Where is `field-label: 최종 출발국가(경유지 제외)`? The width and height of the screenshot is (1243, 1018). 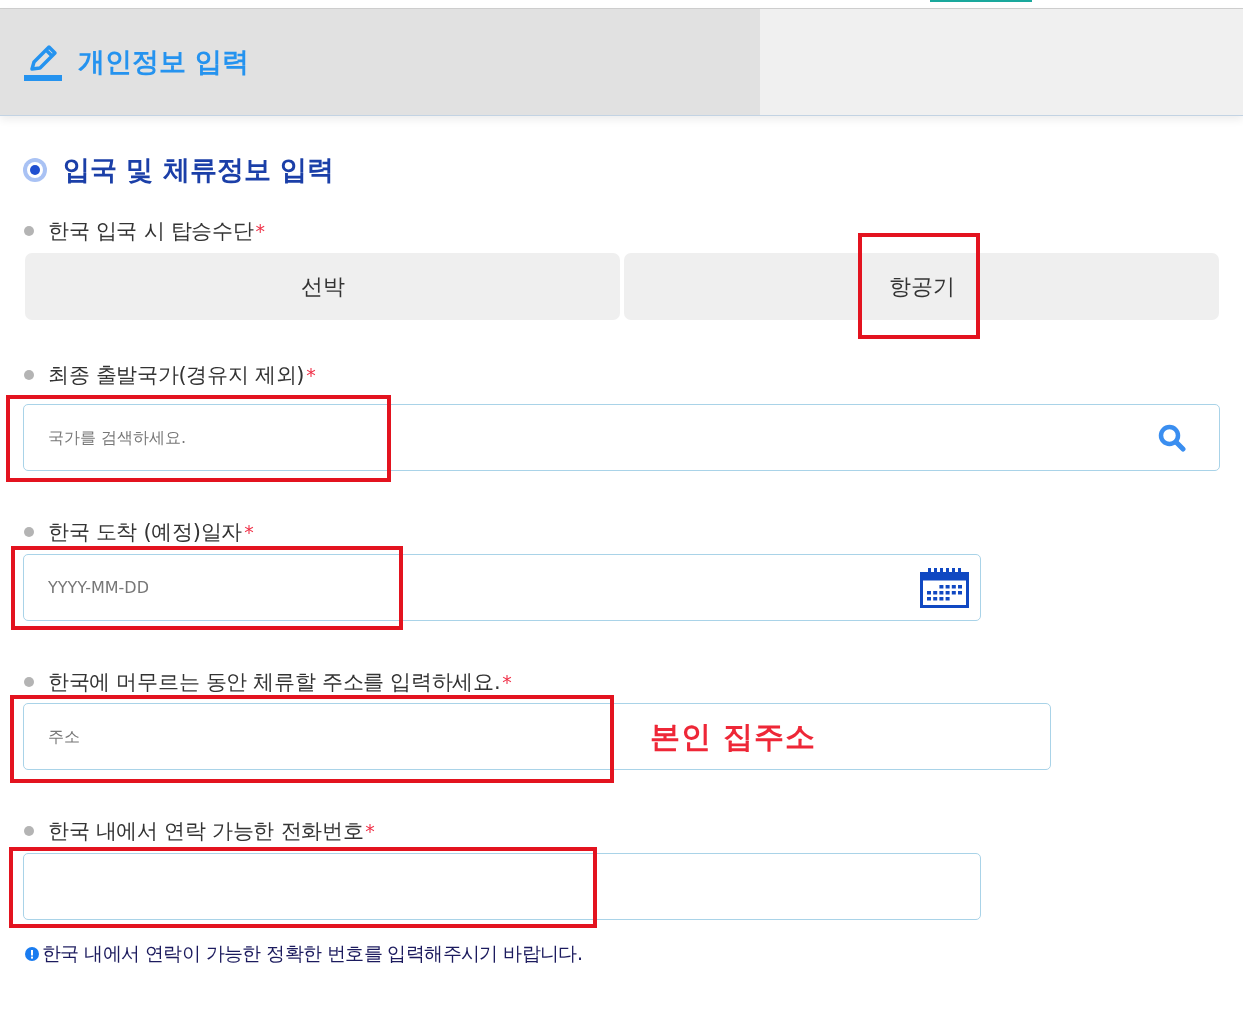 field-label: 최종 출발국가(경유지 제외) is located at coordinates (176, 375).